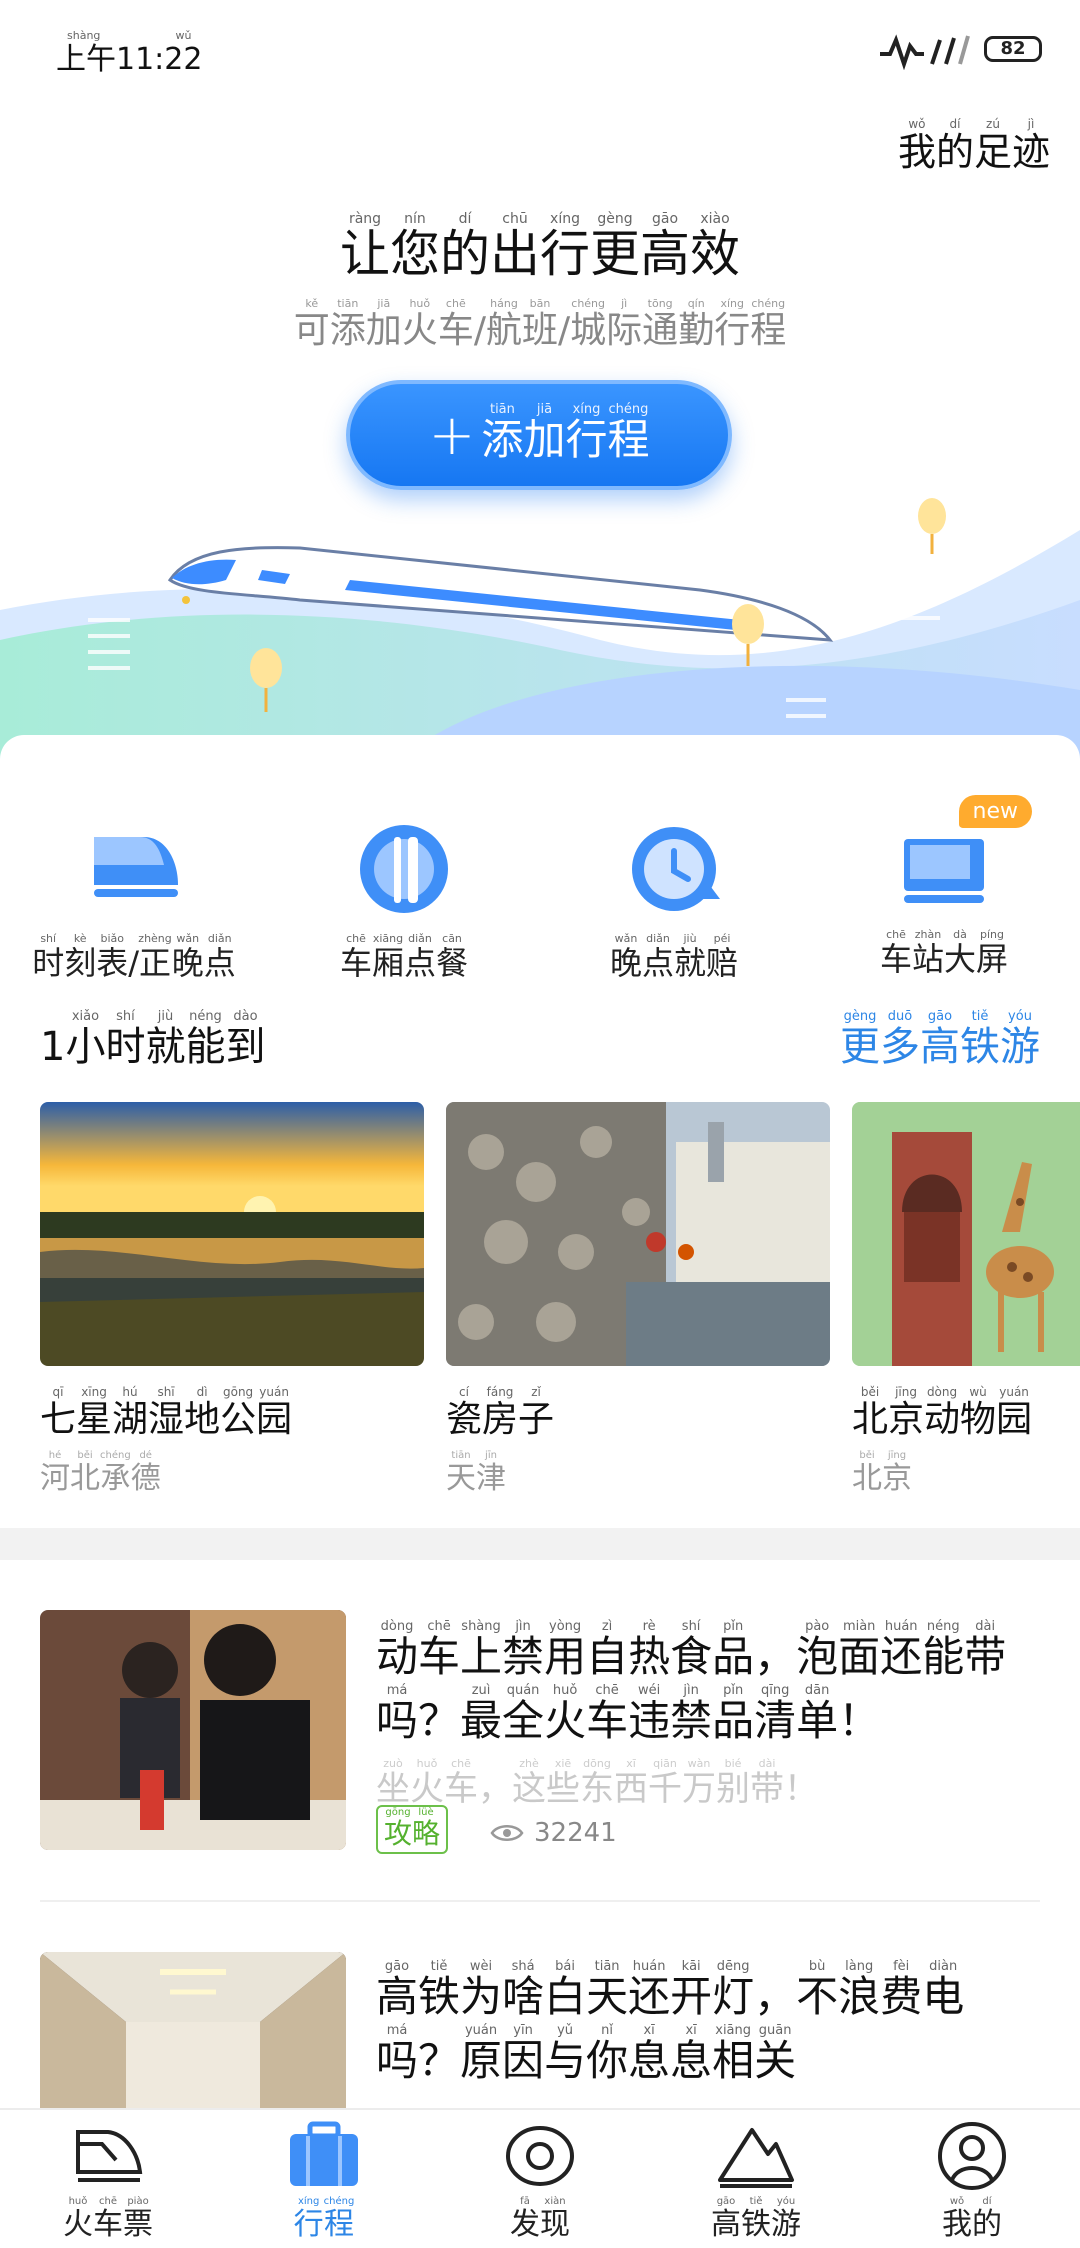 Image resolution: width=1080 pixels, height=2248 pixels. Describe the element at coordinates (324, 2153) in the screenshot. I see `trip-suitcase-icon` at that location.